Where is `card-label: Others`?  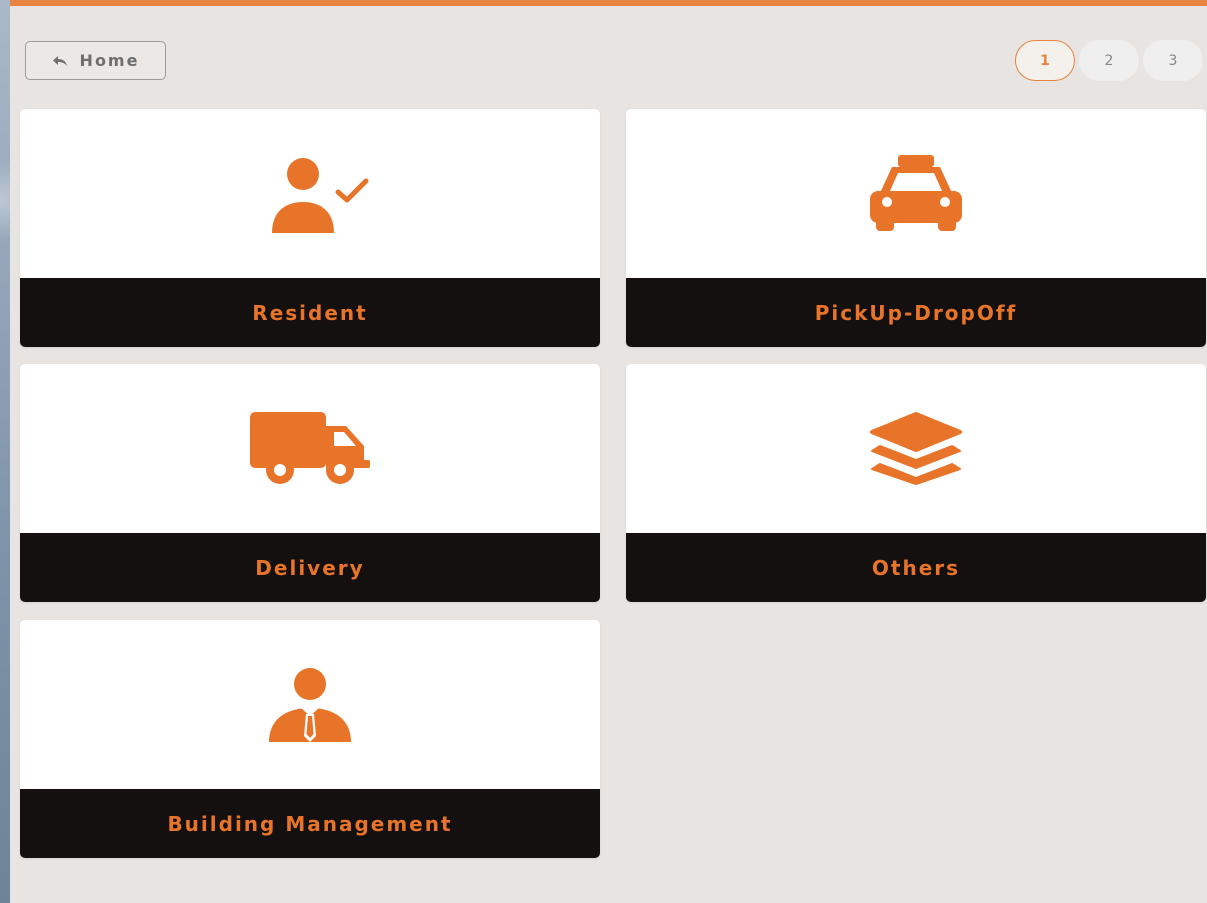 card-label: Others is located at coordinates (916, 567).